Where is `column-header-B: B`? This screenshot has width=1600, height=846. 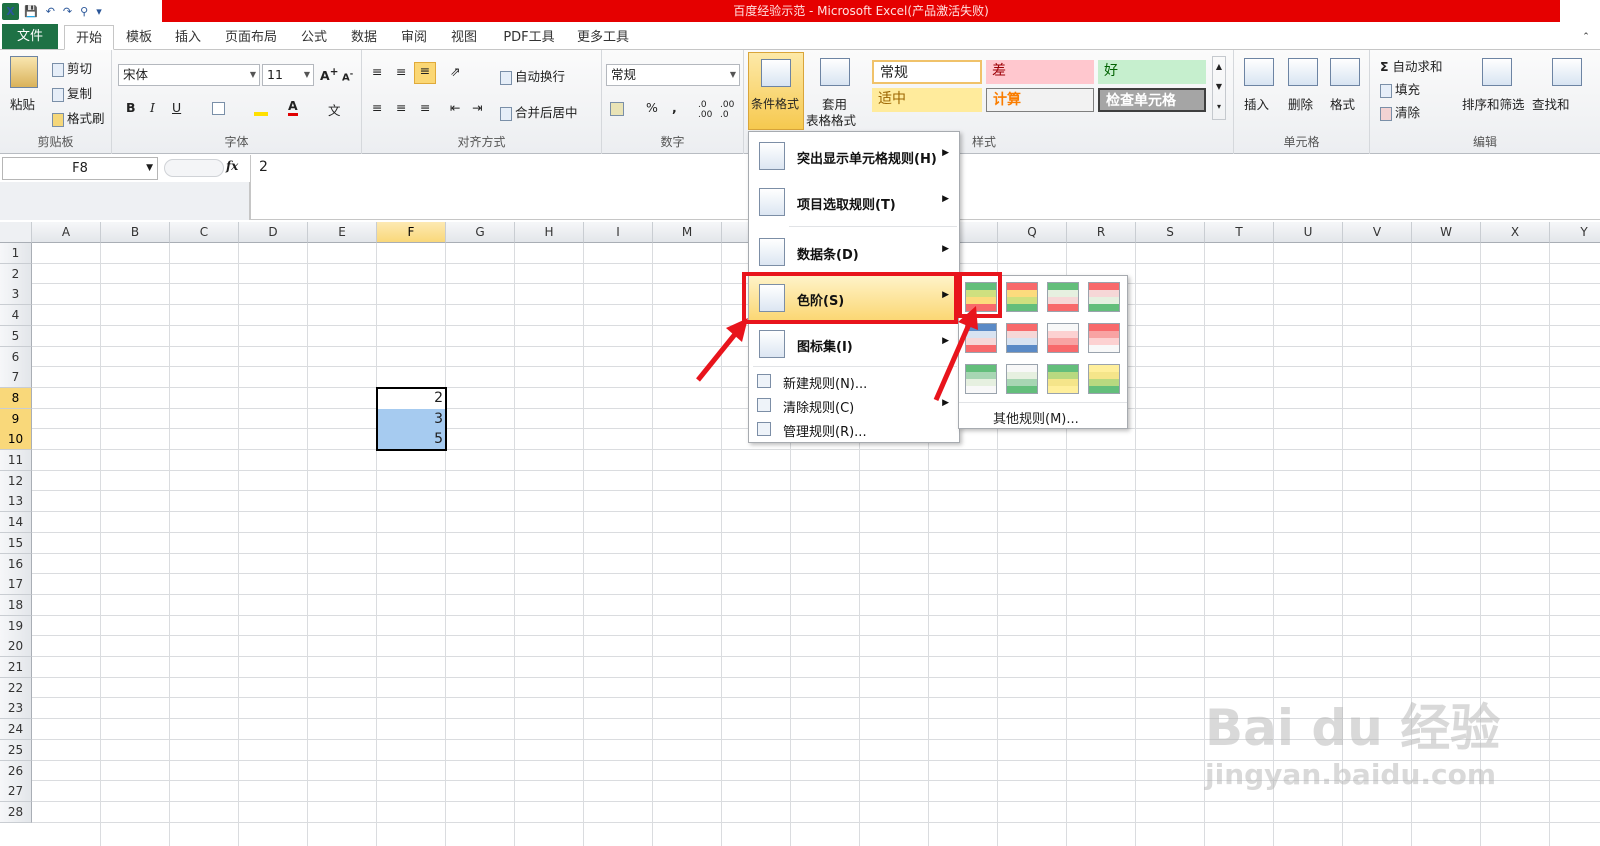 column-header-B: B is located at coordinates (135, 232).